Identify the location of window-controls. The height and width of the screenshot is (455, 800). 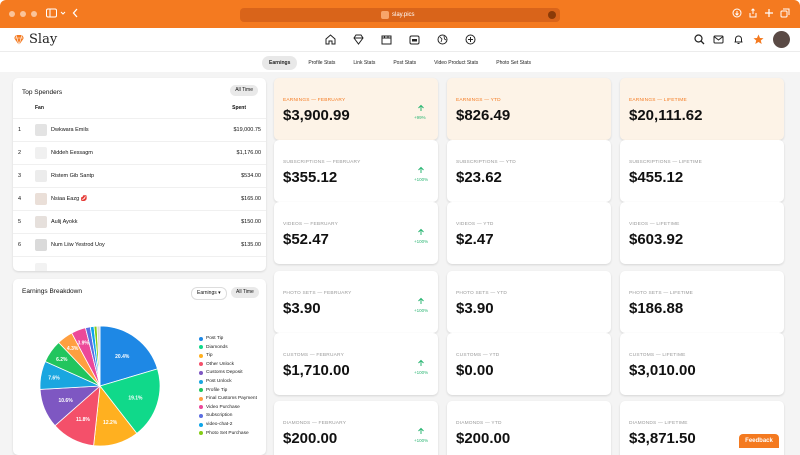
(23, 14).